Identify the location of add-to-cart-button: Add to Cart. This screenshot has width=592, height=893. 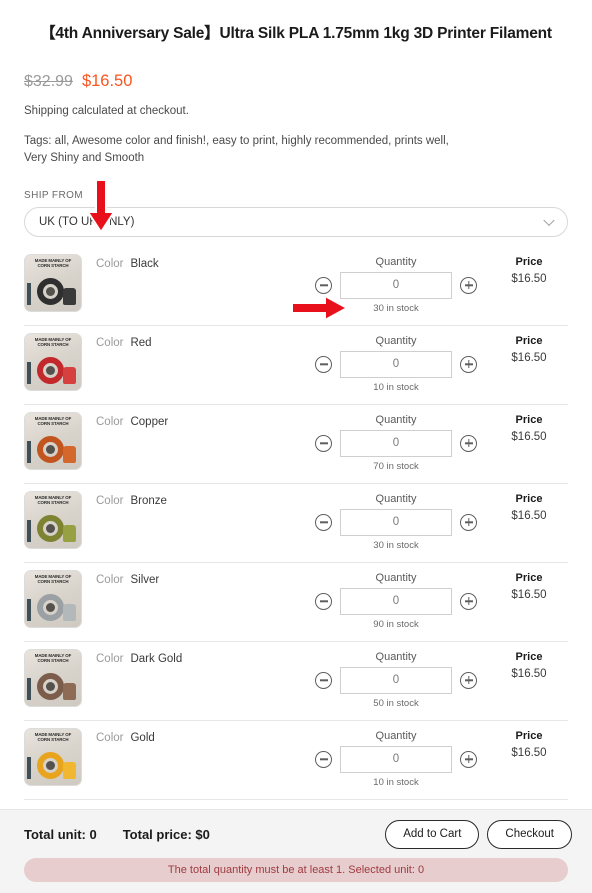
(432, 834).